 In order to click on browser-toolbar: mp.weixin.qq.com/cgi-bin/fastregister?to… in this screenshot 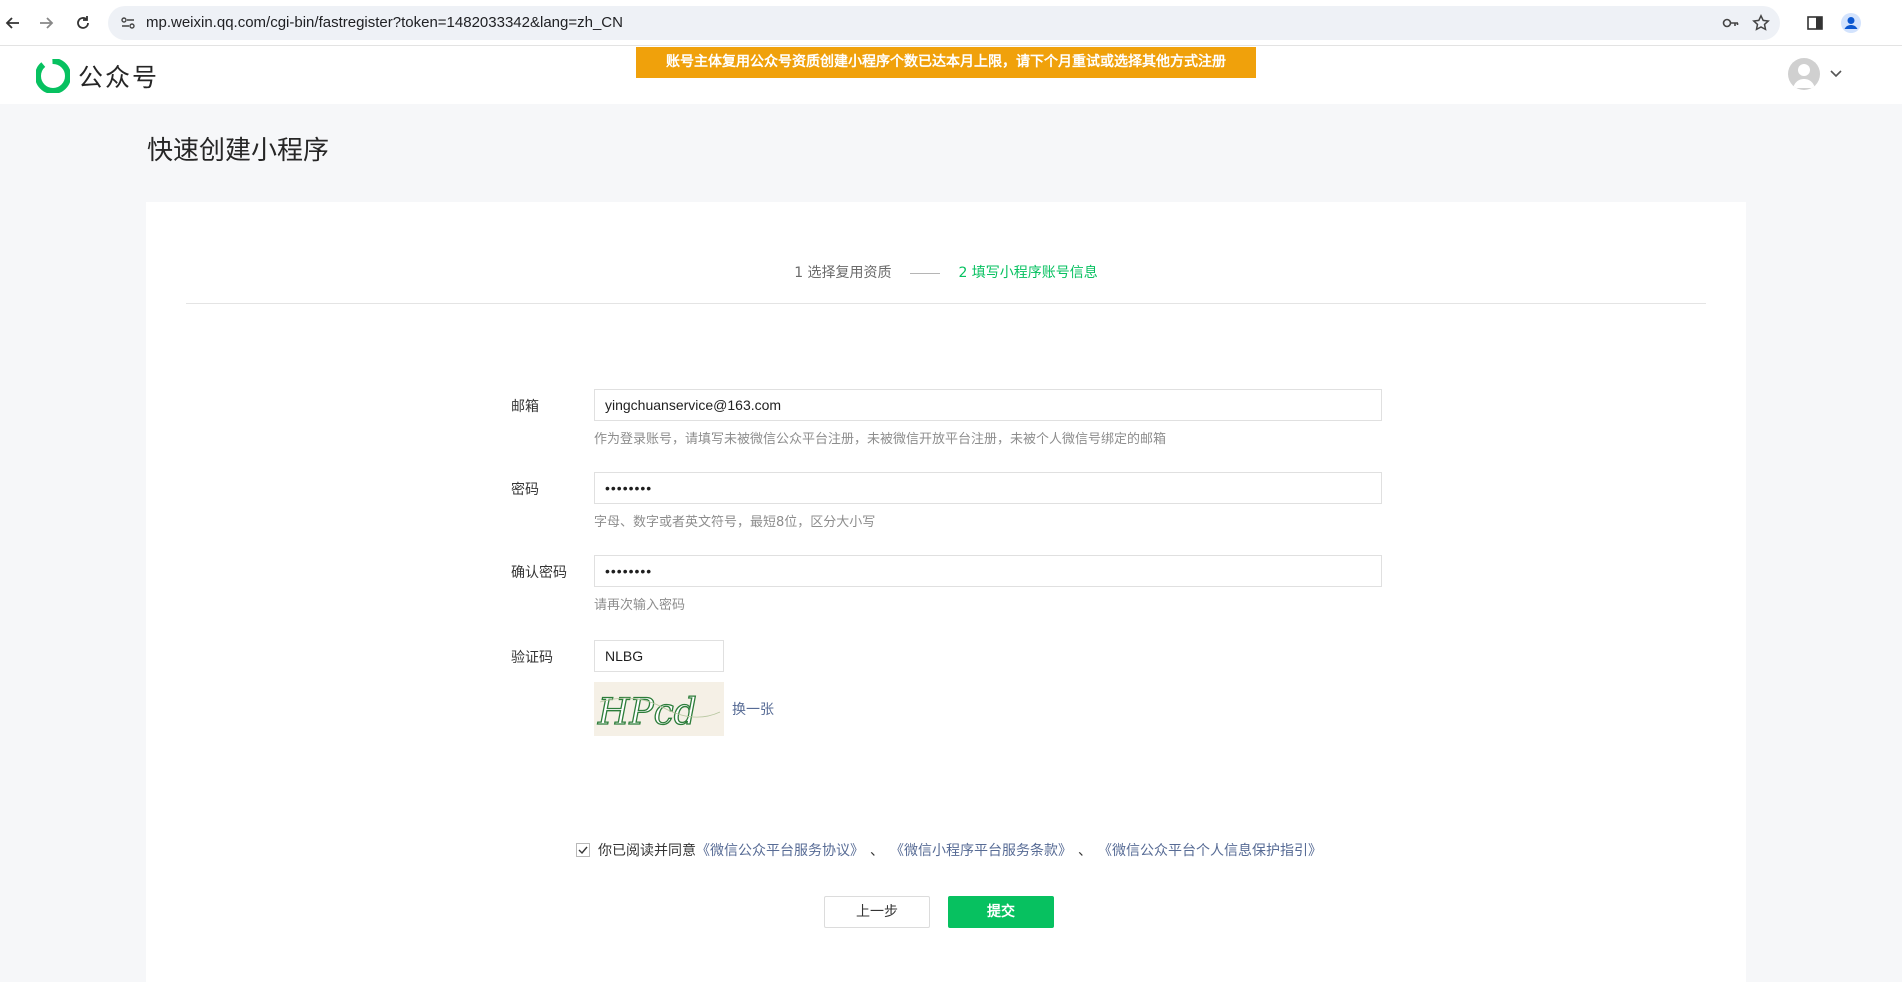, I will do `click(951, 23)`.